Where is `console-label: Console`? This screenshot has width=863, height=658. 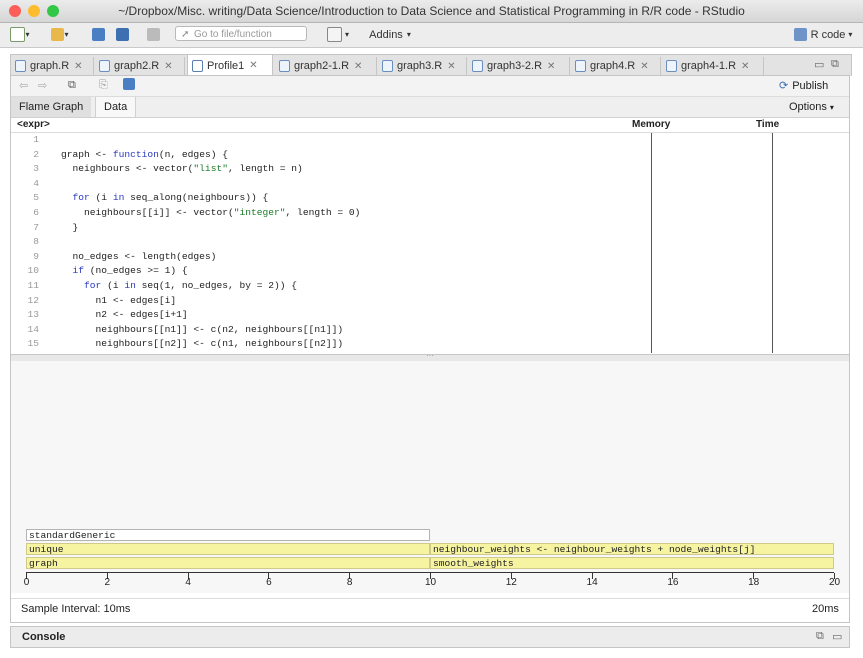
console-label: Console is located at coordinates (44, 637).